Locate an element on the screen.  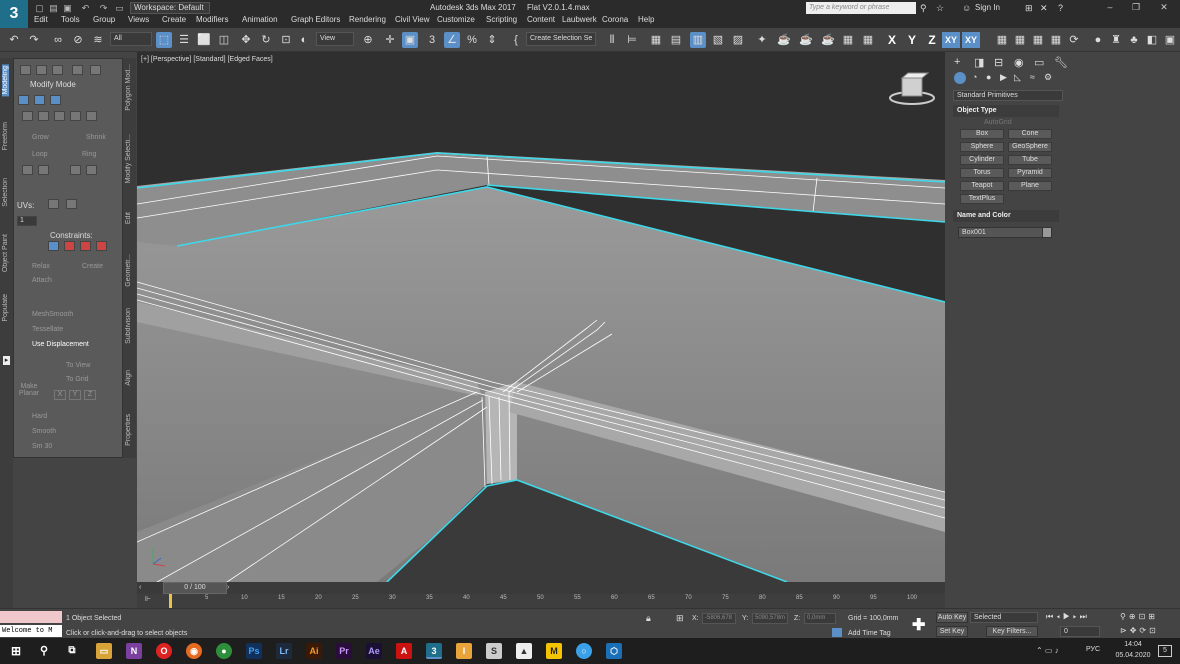
plane-button: Plane is located at coordinates (1030, 186).